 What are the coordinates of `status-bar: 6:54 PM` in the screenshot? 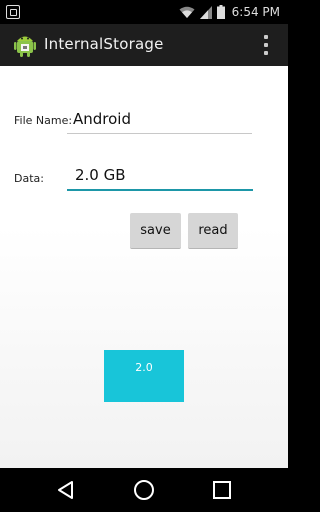 It's located at (144, 12).